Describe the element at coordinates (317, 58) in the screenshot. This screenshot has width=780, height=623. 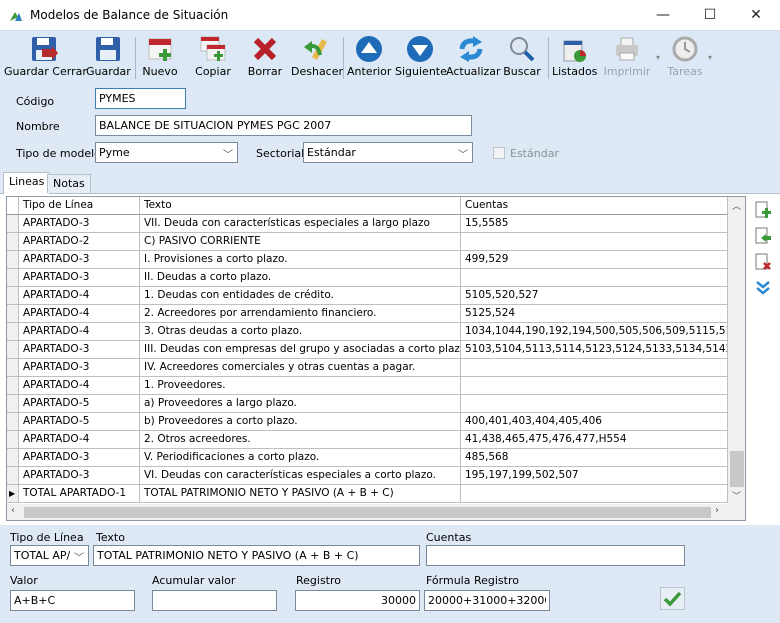
I see `deshacer-button: Deshacer` at that location.